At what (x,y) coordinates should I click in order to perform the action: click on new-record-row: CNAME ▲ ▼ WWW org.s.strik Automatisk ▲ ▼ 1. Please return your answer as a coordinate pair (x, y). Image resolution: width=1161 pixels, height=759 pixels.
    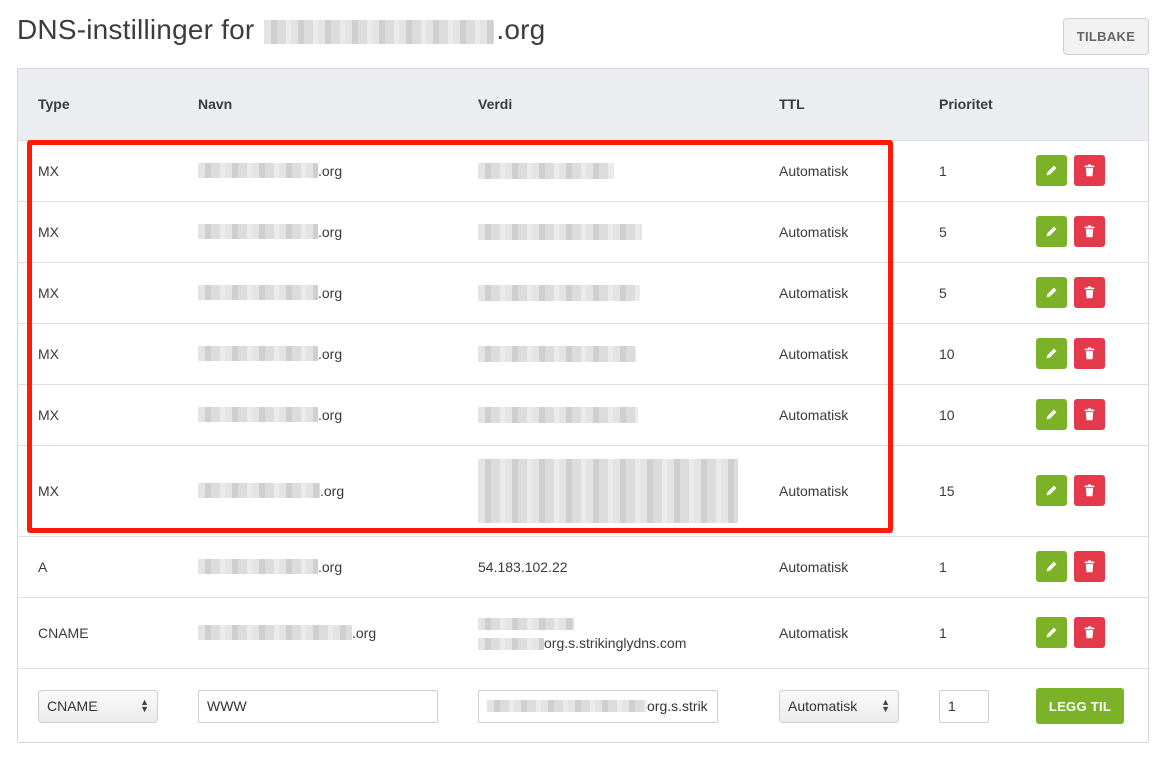
    Looking at the image, I should click on (583, 704).